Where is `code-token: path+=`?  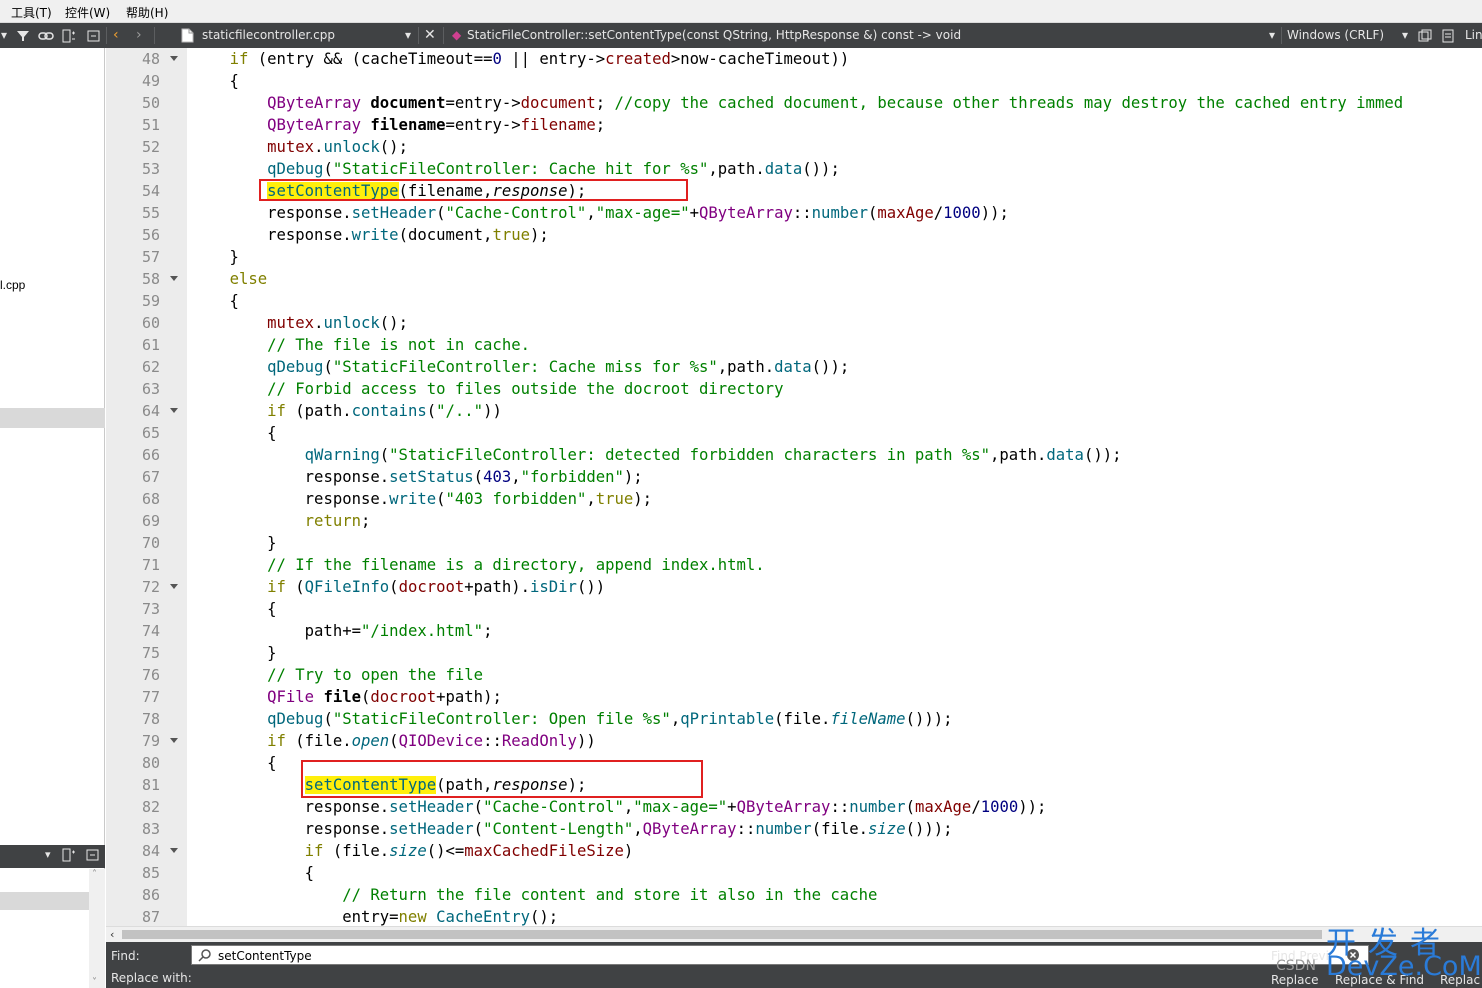
code-token: path+= is located at coordinates (276, 631).